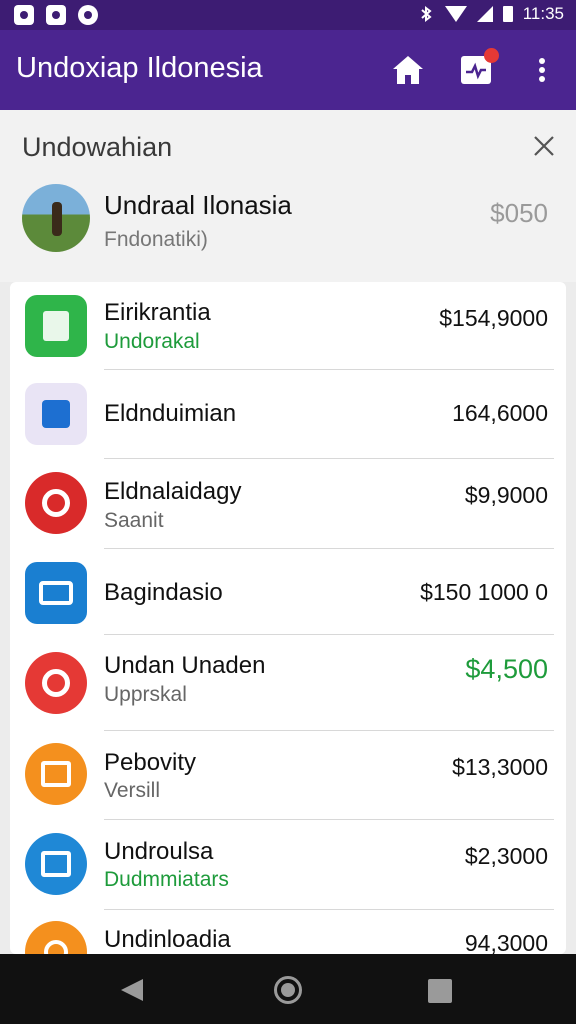 The height and width of the screenshot is (1024, 576). What do you see at coordinates (173, 491) in the screenshot?
I see `item-title: Eldnalaidagy` at bounding box center [173, 491].